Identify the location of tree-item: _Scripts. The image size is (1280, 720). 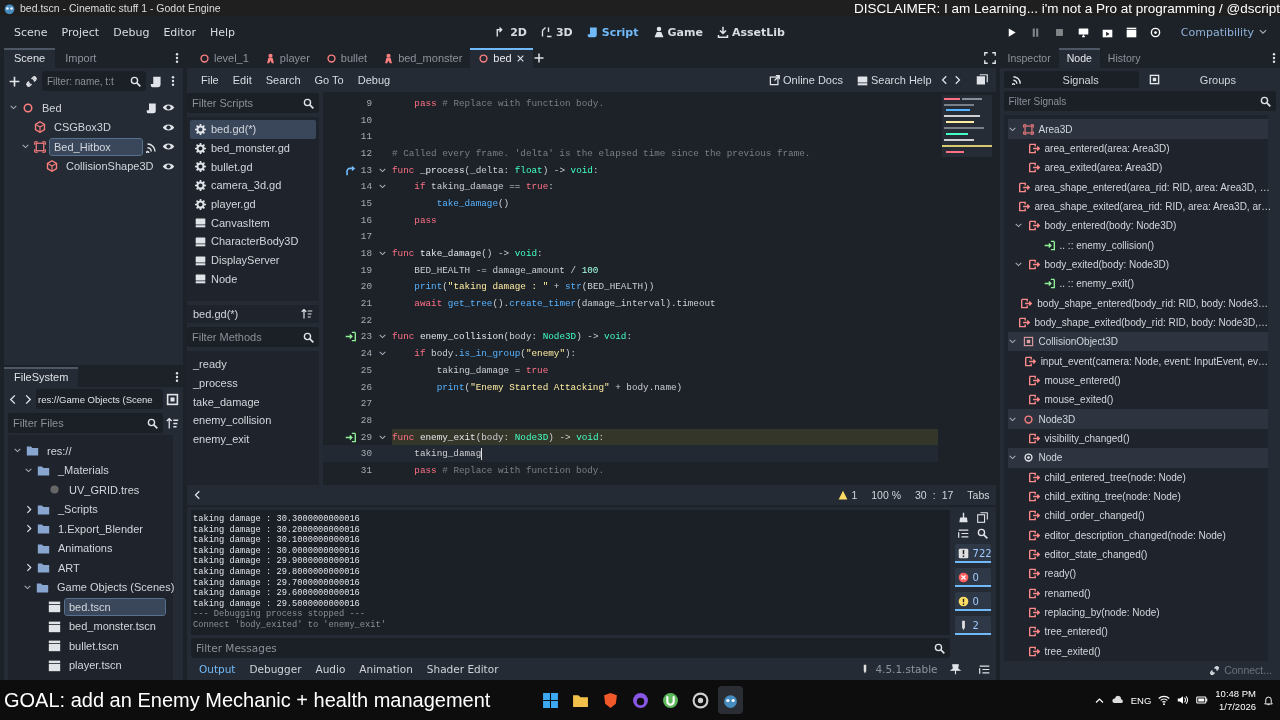
(78, 509).